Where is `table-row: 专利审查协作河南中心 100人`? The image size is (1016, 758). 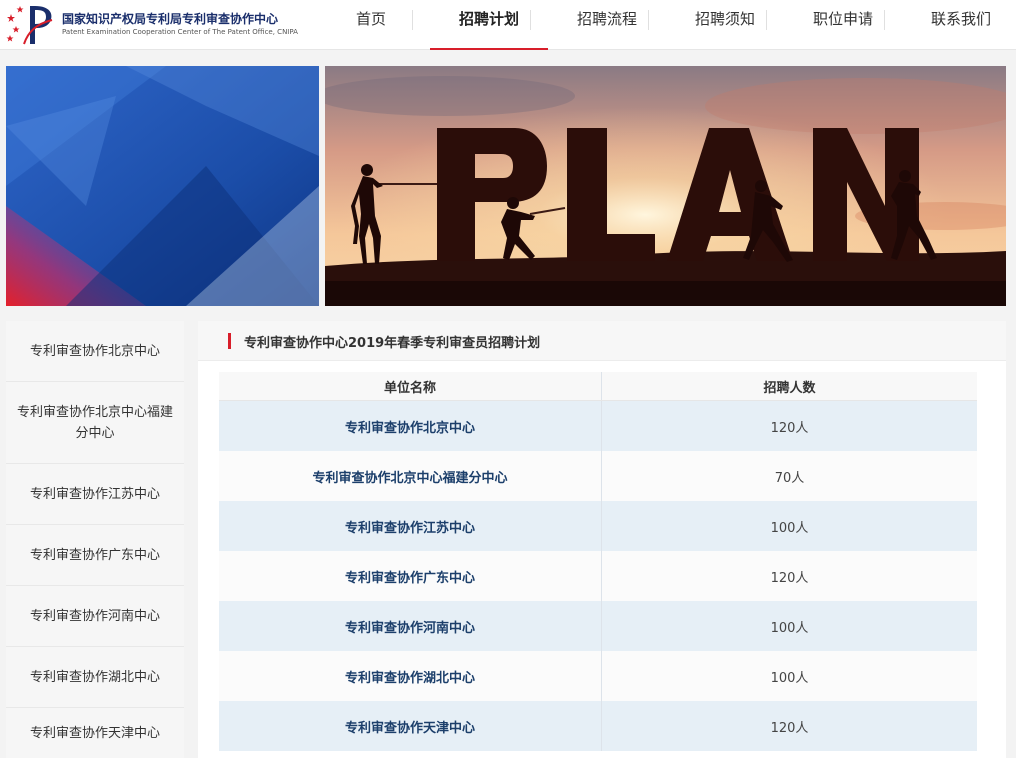
table-row: 专利审查协作河南中心 100人 is located at coordinates (598, 626).